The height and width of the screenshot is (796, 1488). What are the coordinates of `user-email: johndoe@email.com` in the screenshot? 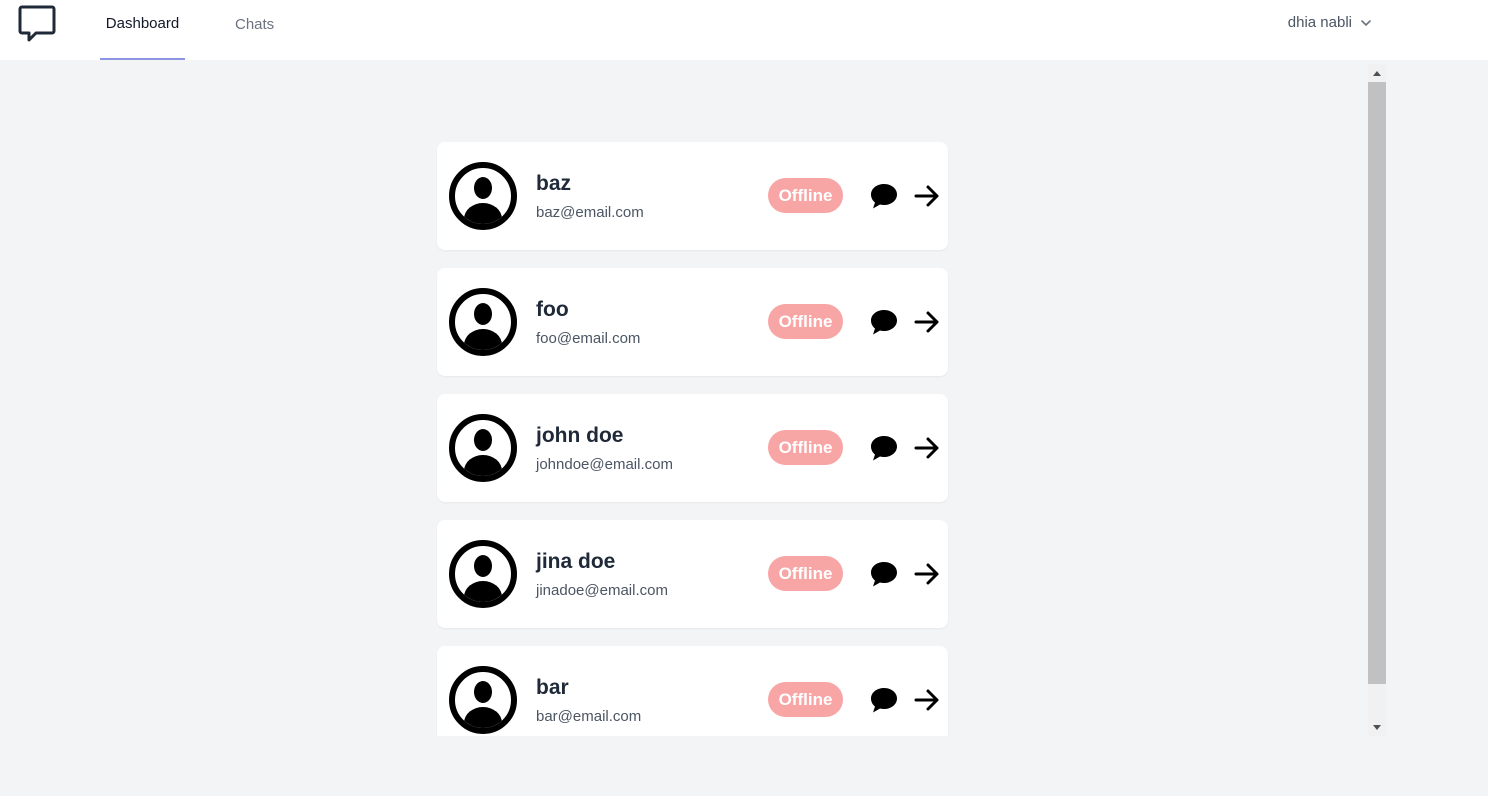 It's located at (604, 464).